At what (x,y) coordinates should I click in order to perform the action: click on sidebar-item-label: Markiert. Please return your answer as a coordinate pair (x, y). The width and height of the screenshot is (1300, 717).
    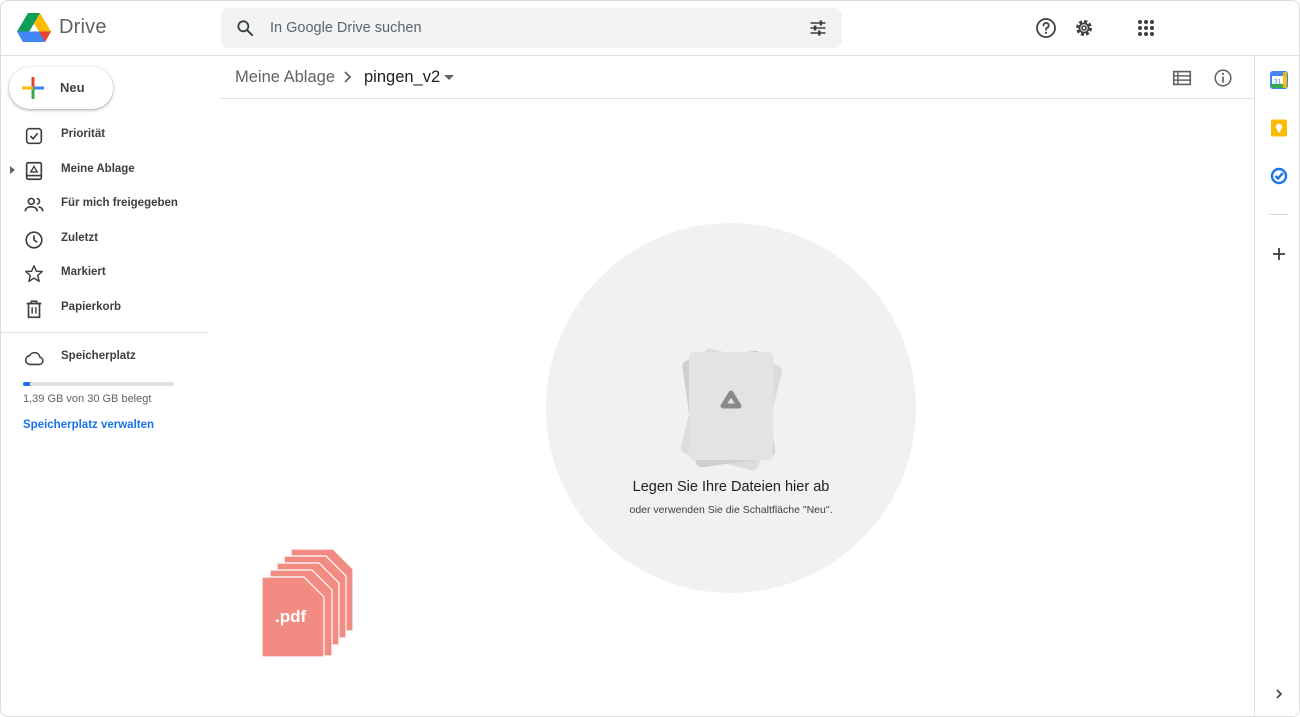
    Looking at the image, I should click on (83, 272).